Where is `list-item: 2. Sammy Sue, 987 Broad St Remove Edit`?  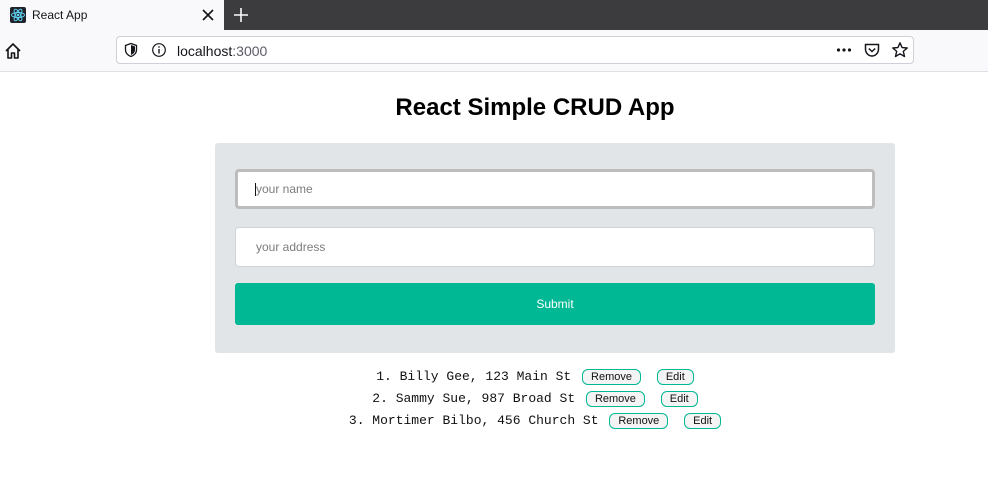
list-item: 2. Sammy Sue, 987 Broad St Remove Edit is located at coordinates (494, 399).